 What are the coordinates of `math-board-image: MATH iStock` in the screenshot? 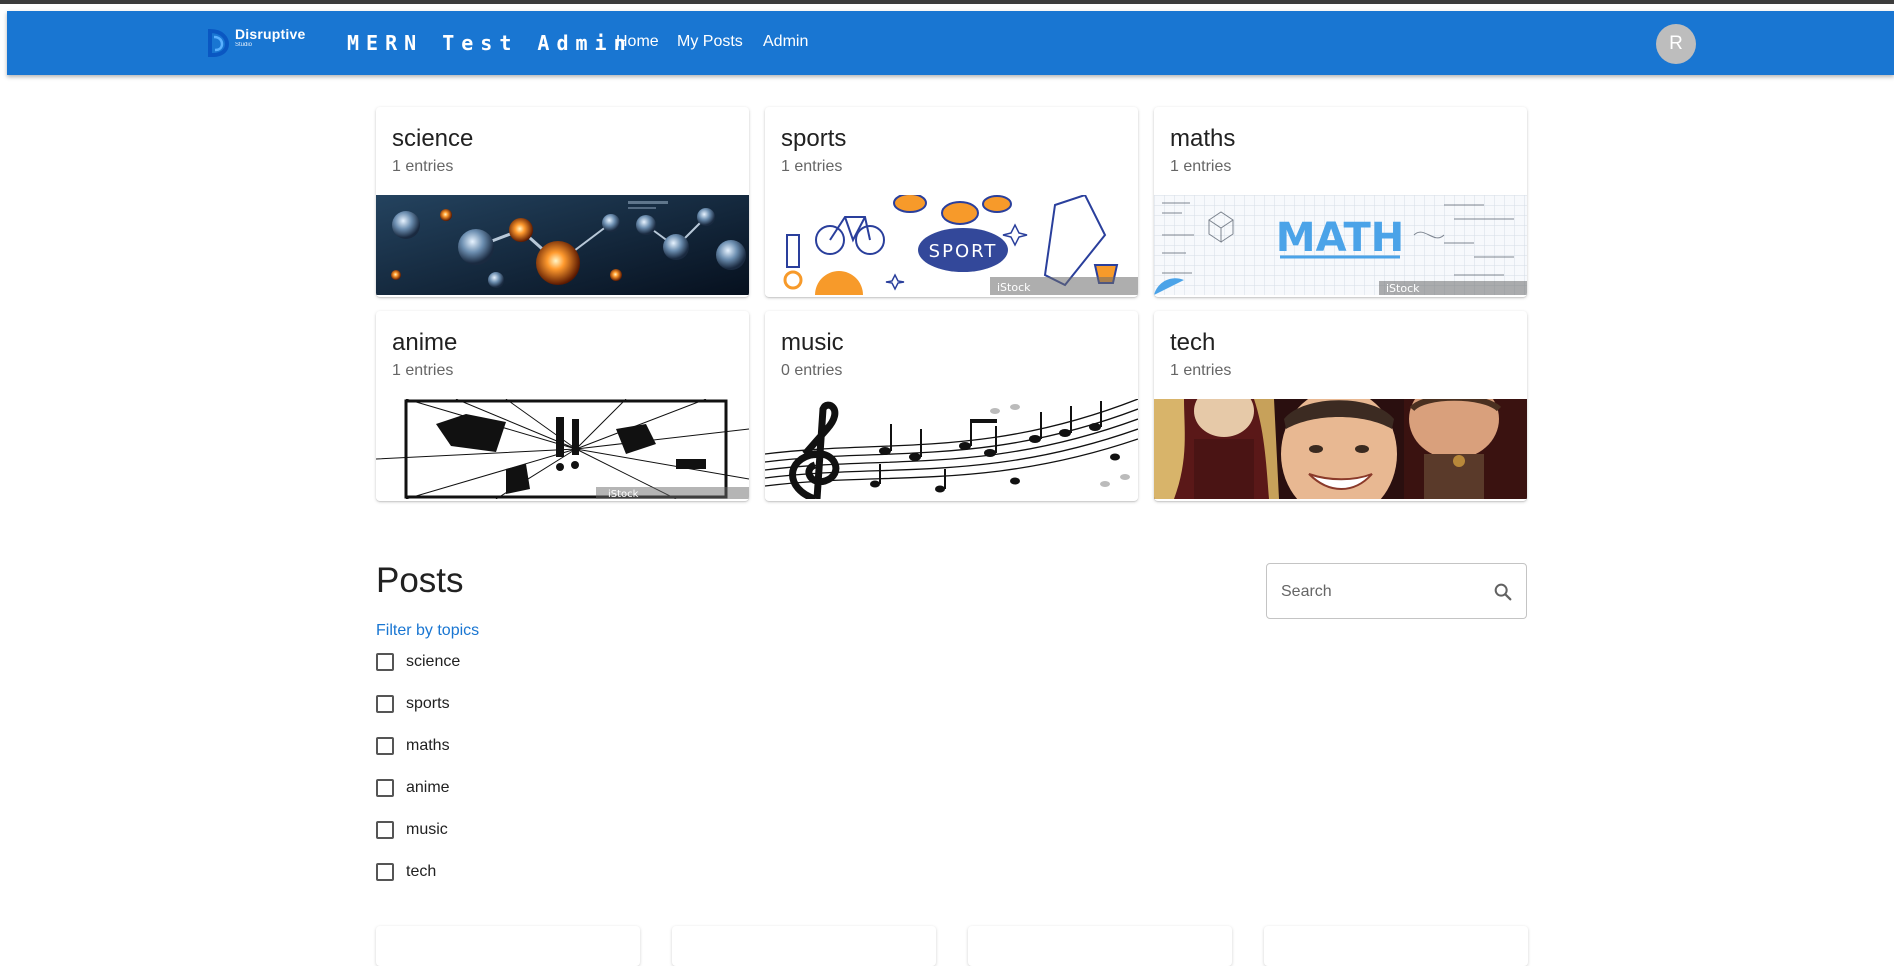 It's located at (1340, 245).